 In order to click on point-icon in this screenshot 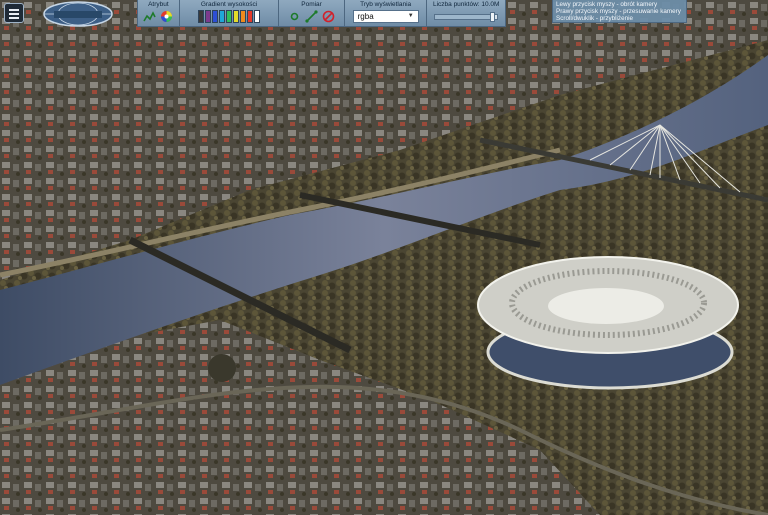, I will do `click(294, 16)`.